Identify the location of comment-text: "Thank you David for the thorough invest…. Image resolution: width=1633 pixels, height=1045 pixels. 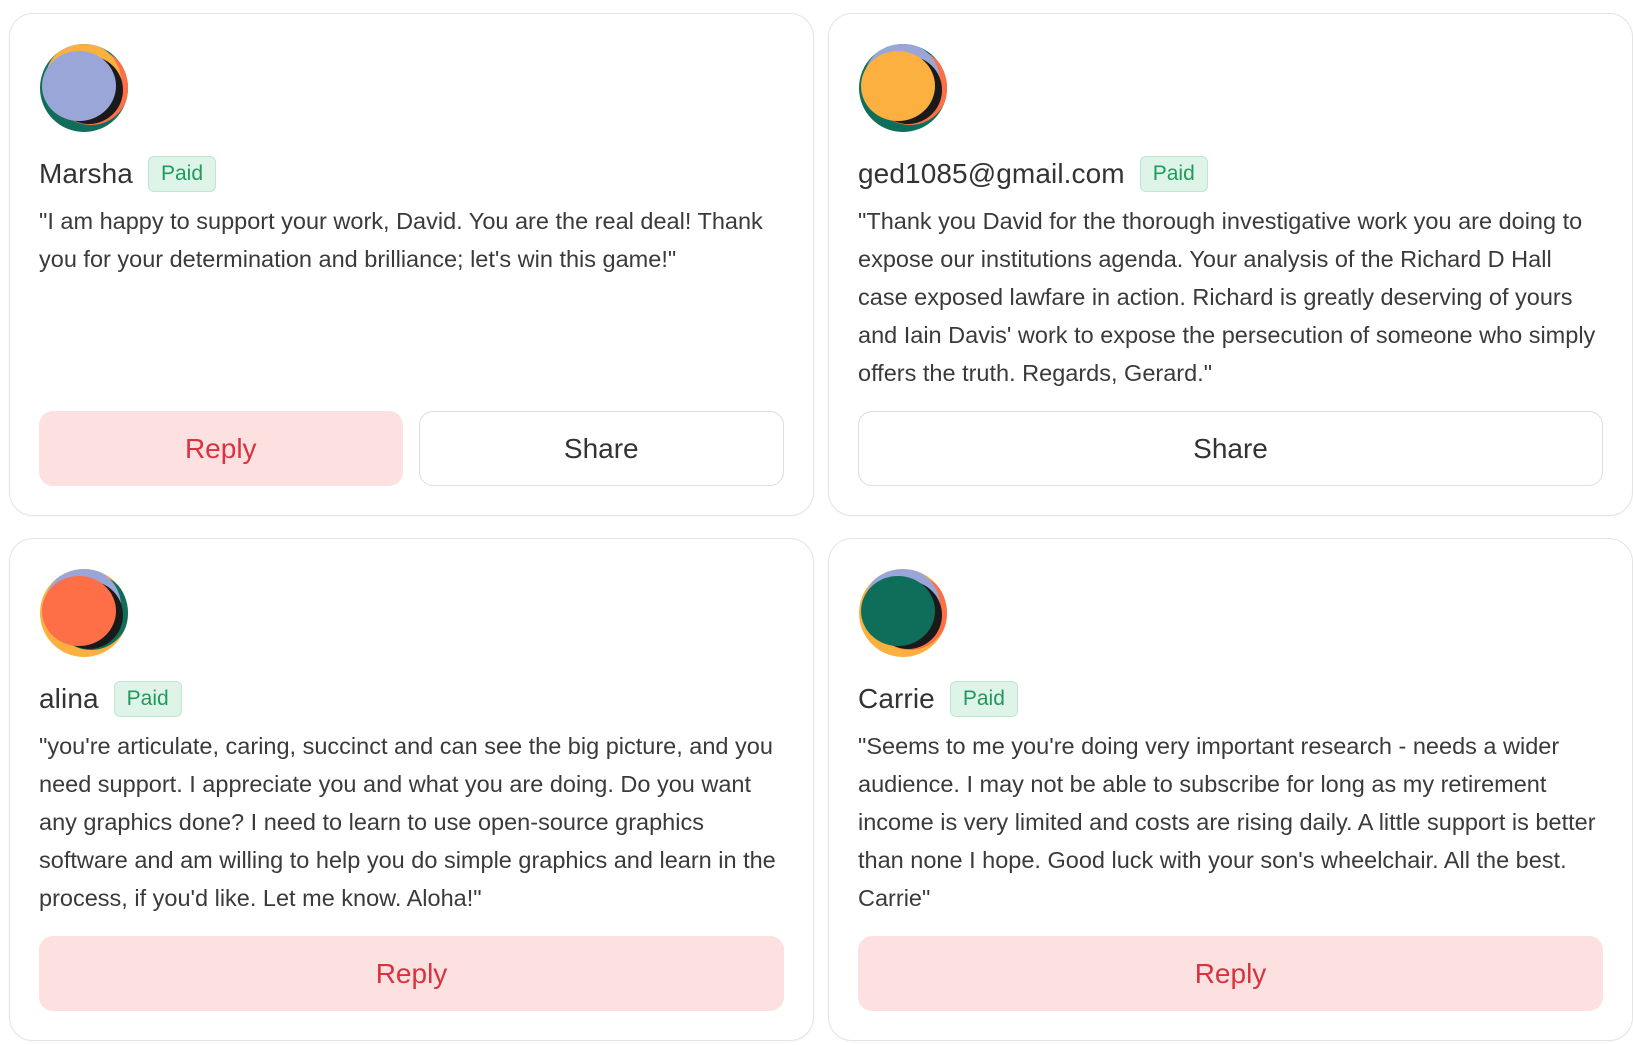
(1227, 297).